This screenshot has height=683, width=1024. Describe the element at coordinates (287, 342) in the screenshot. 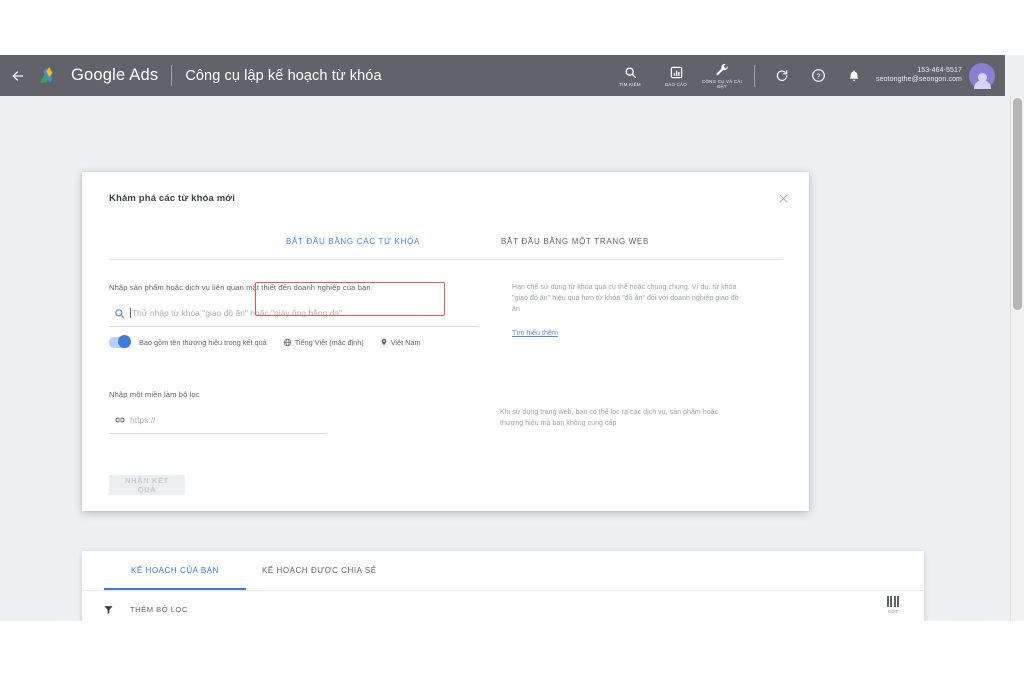

I see `globe-language-icon` at that location.